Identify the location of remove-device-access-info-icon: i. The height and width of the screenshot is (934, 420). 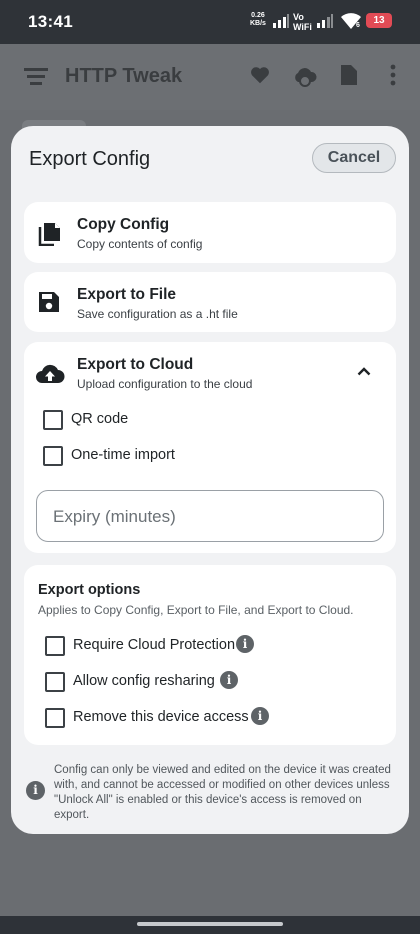
(260, 716).